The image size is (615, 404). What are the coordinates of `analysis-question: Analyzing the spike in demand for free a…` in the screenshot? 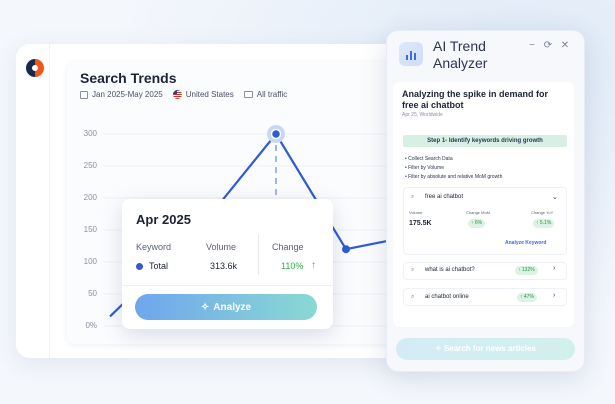 It's located at (475, 99).